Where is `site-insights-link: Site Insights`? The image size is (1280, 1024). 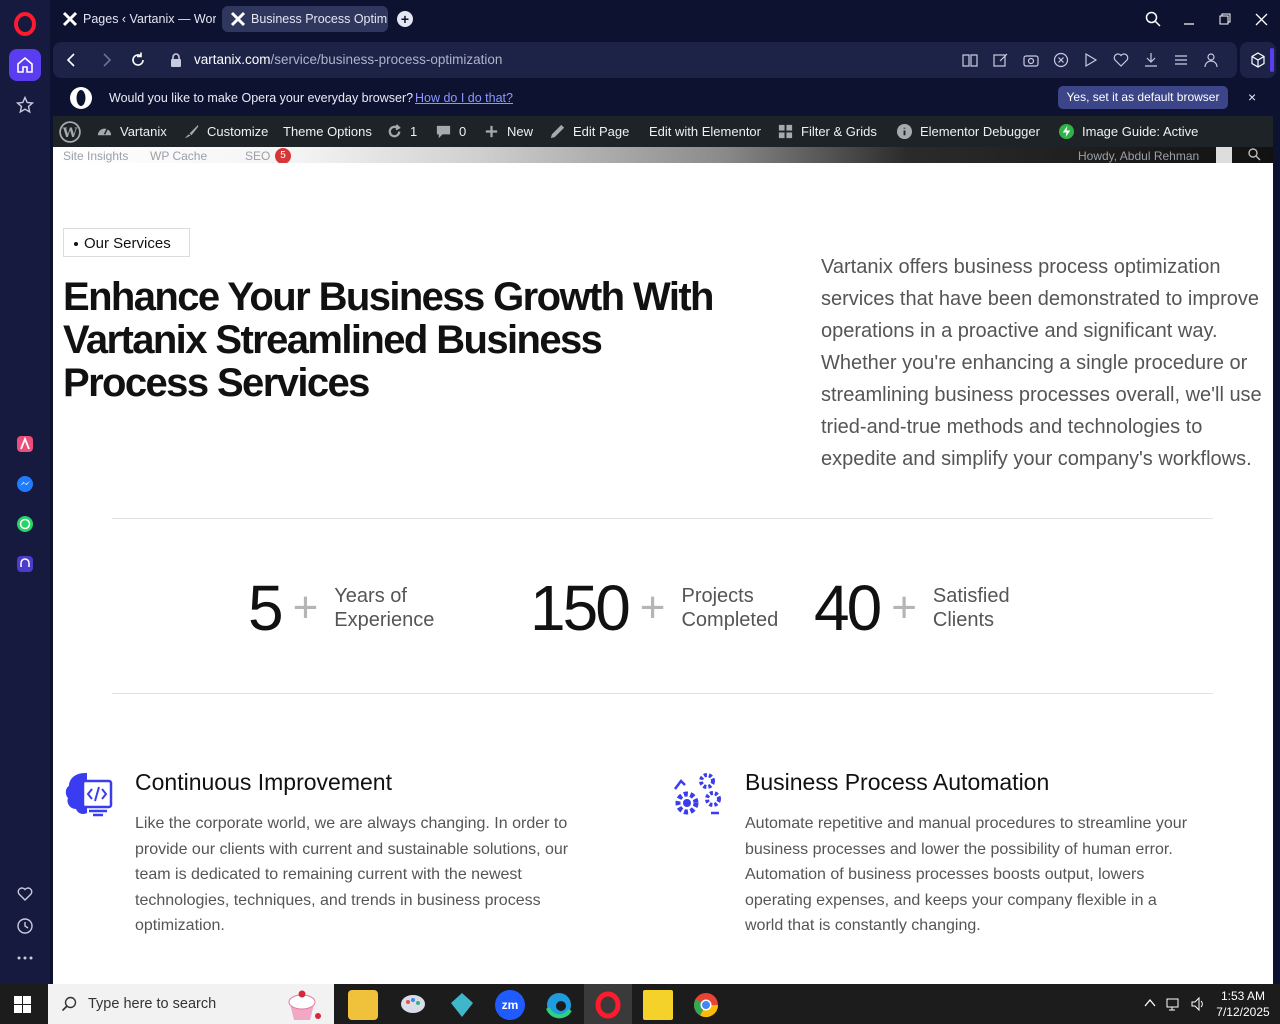 site-insights-link: Site Insights is located at coordinates (95, 156).